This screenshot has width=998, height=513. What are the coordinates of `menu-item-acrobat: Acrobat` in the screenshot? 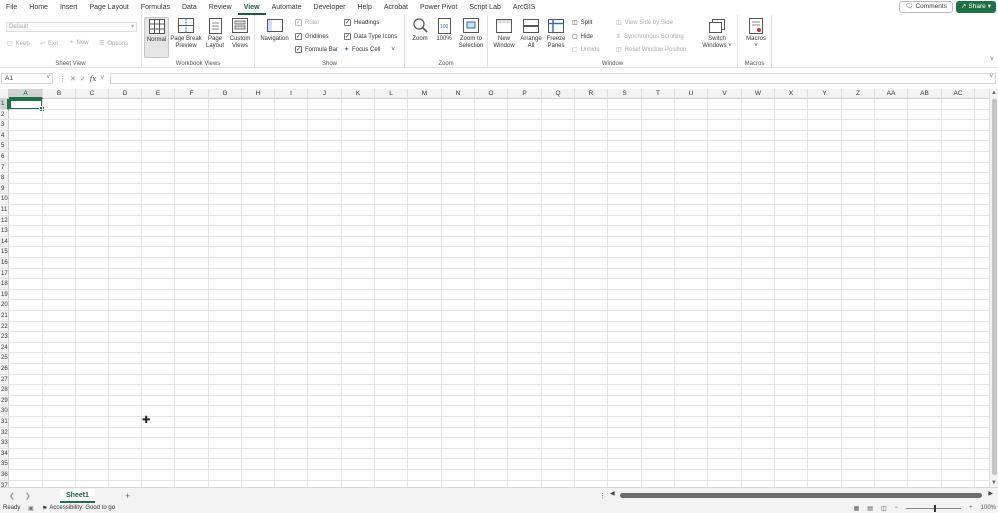 It's located at (396, 7).